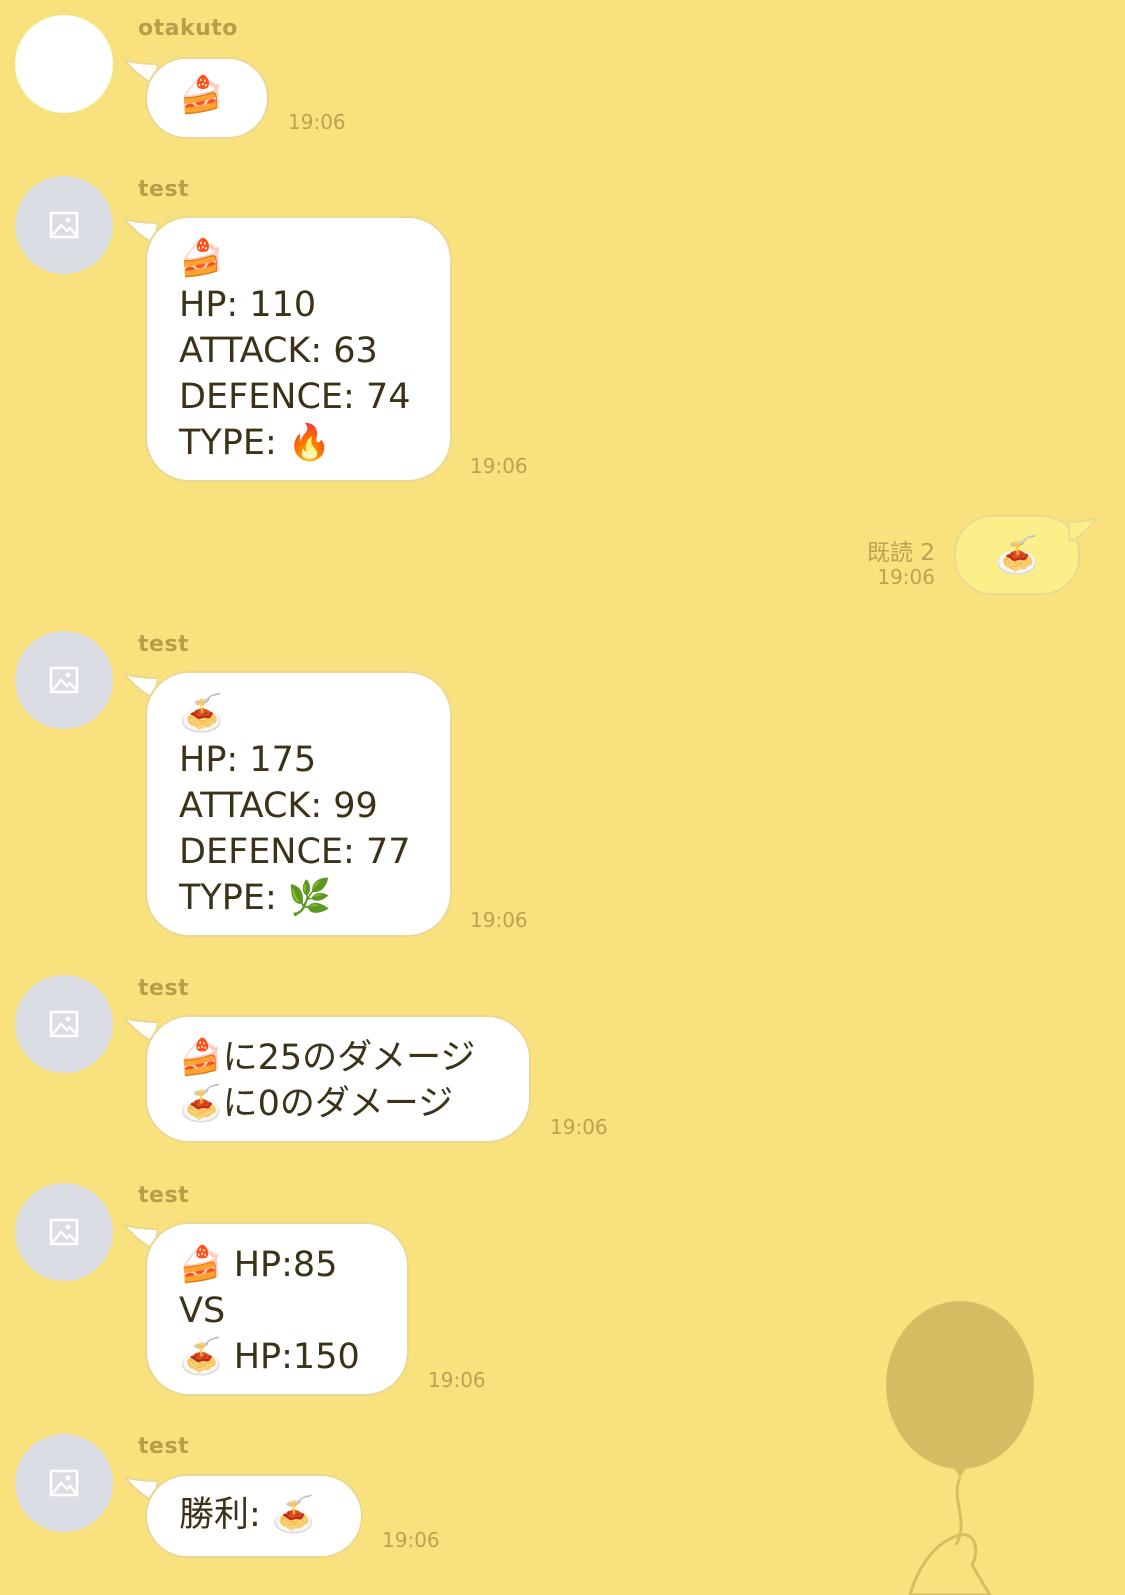 The image size is (1125, 1595). Describe the element at coordinates (277, 1309) in the screenshot. I see `message-bubble: 🍰 HP:85 VS 🍝 HP:150` at that location.